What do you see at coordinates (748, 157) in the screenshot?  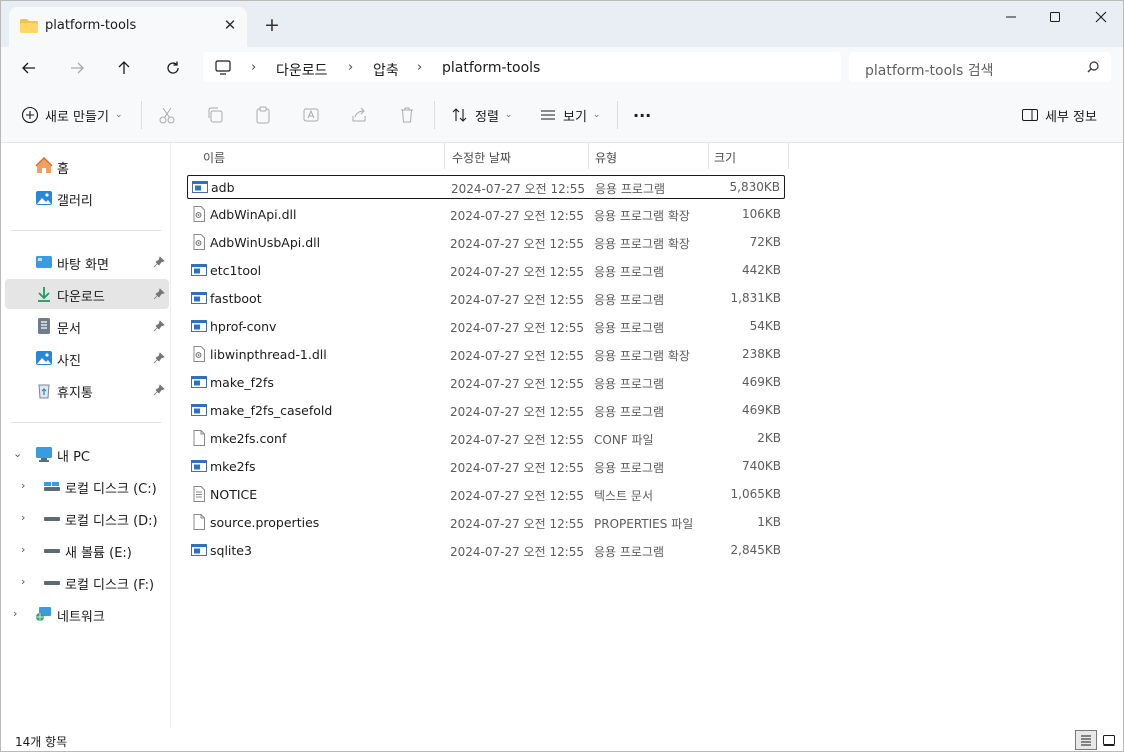 I see `column-header-size: 크기` at bounding box center [748, 157].